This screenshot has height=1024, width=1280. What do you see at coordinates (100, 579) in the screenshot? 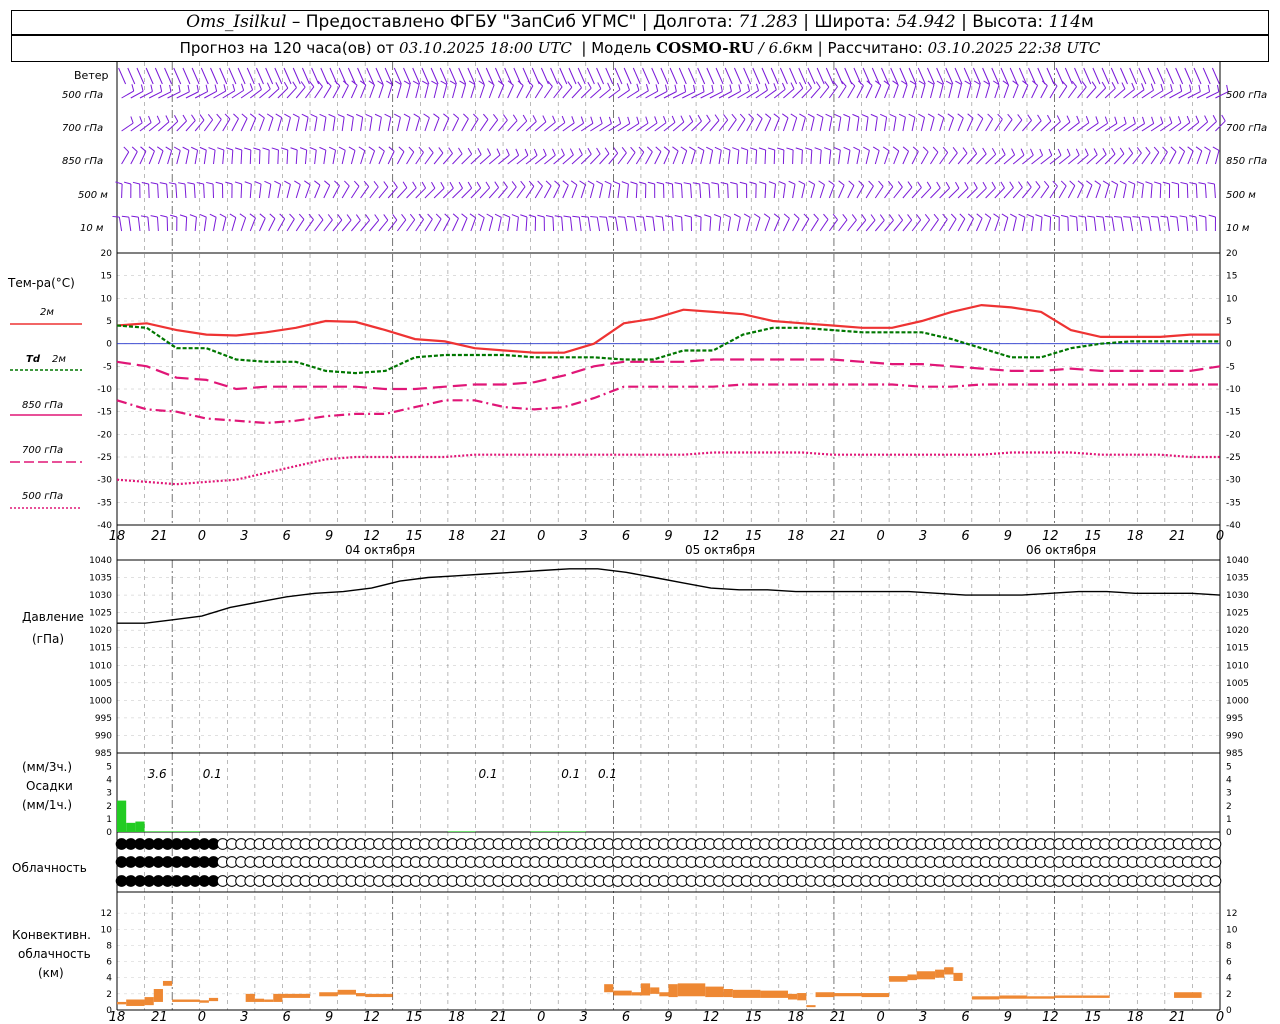
I see `pressure-tick-left: 1035` at bounding box center [100, 579].